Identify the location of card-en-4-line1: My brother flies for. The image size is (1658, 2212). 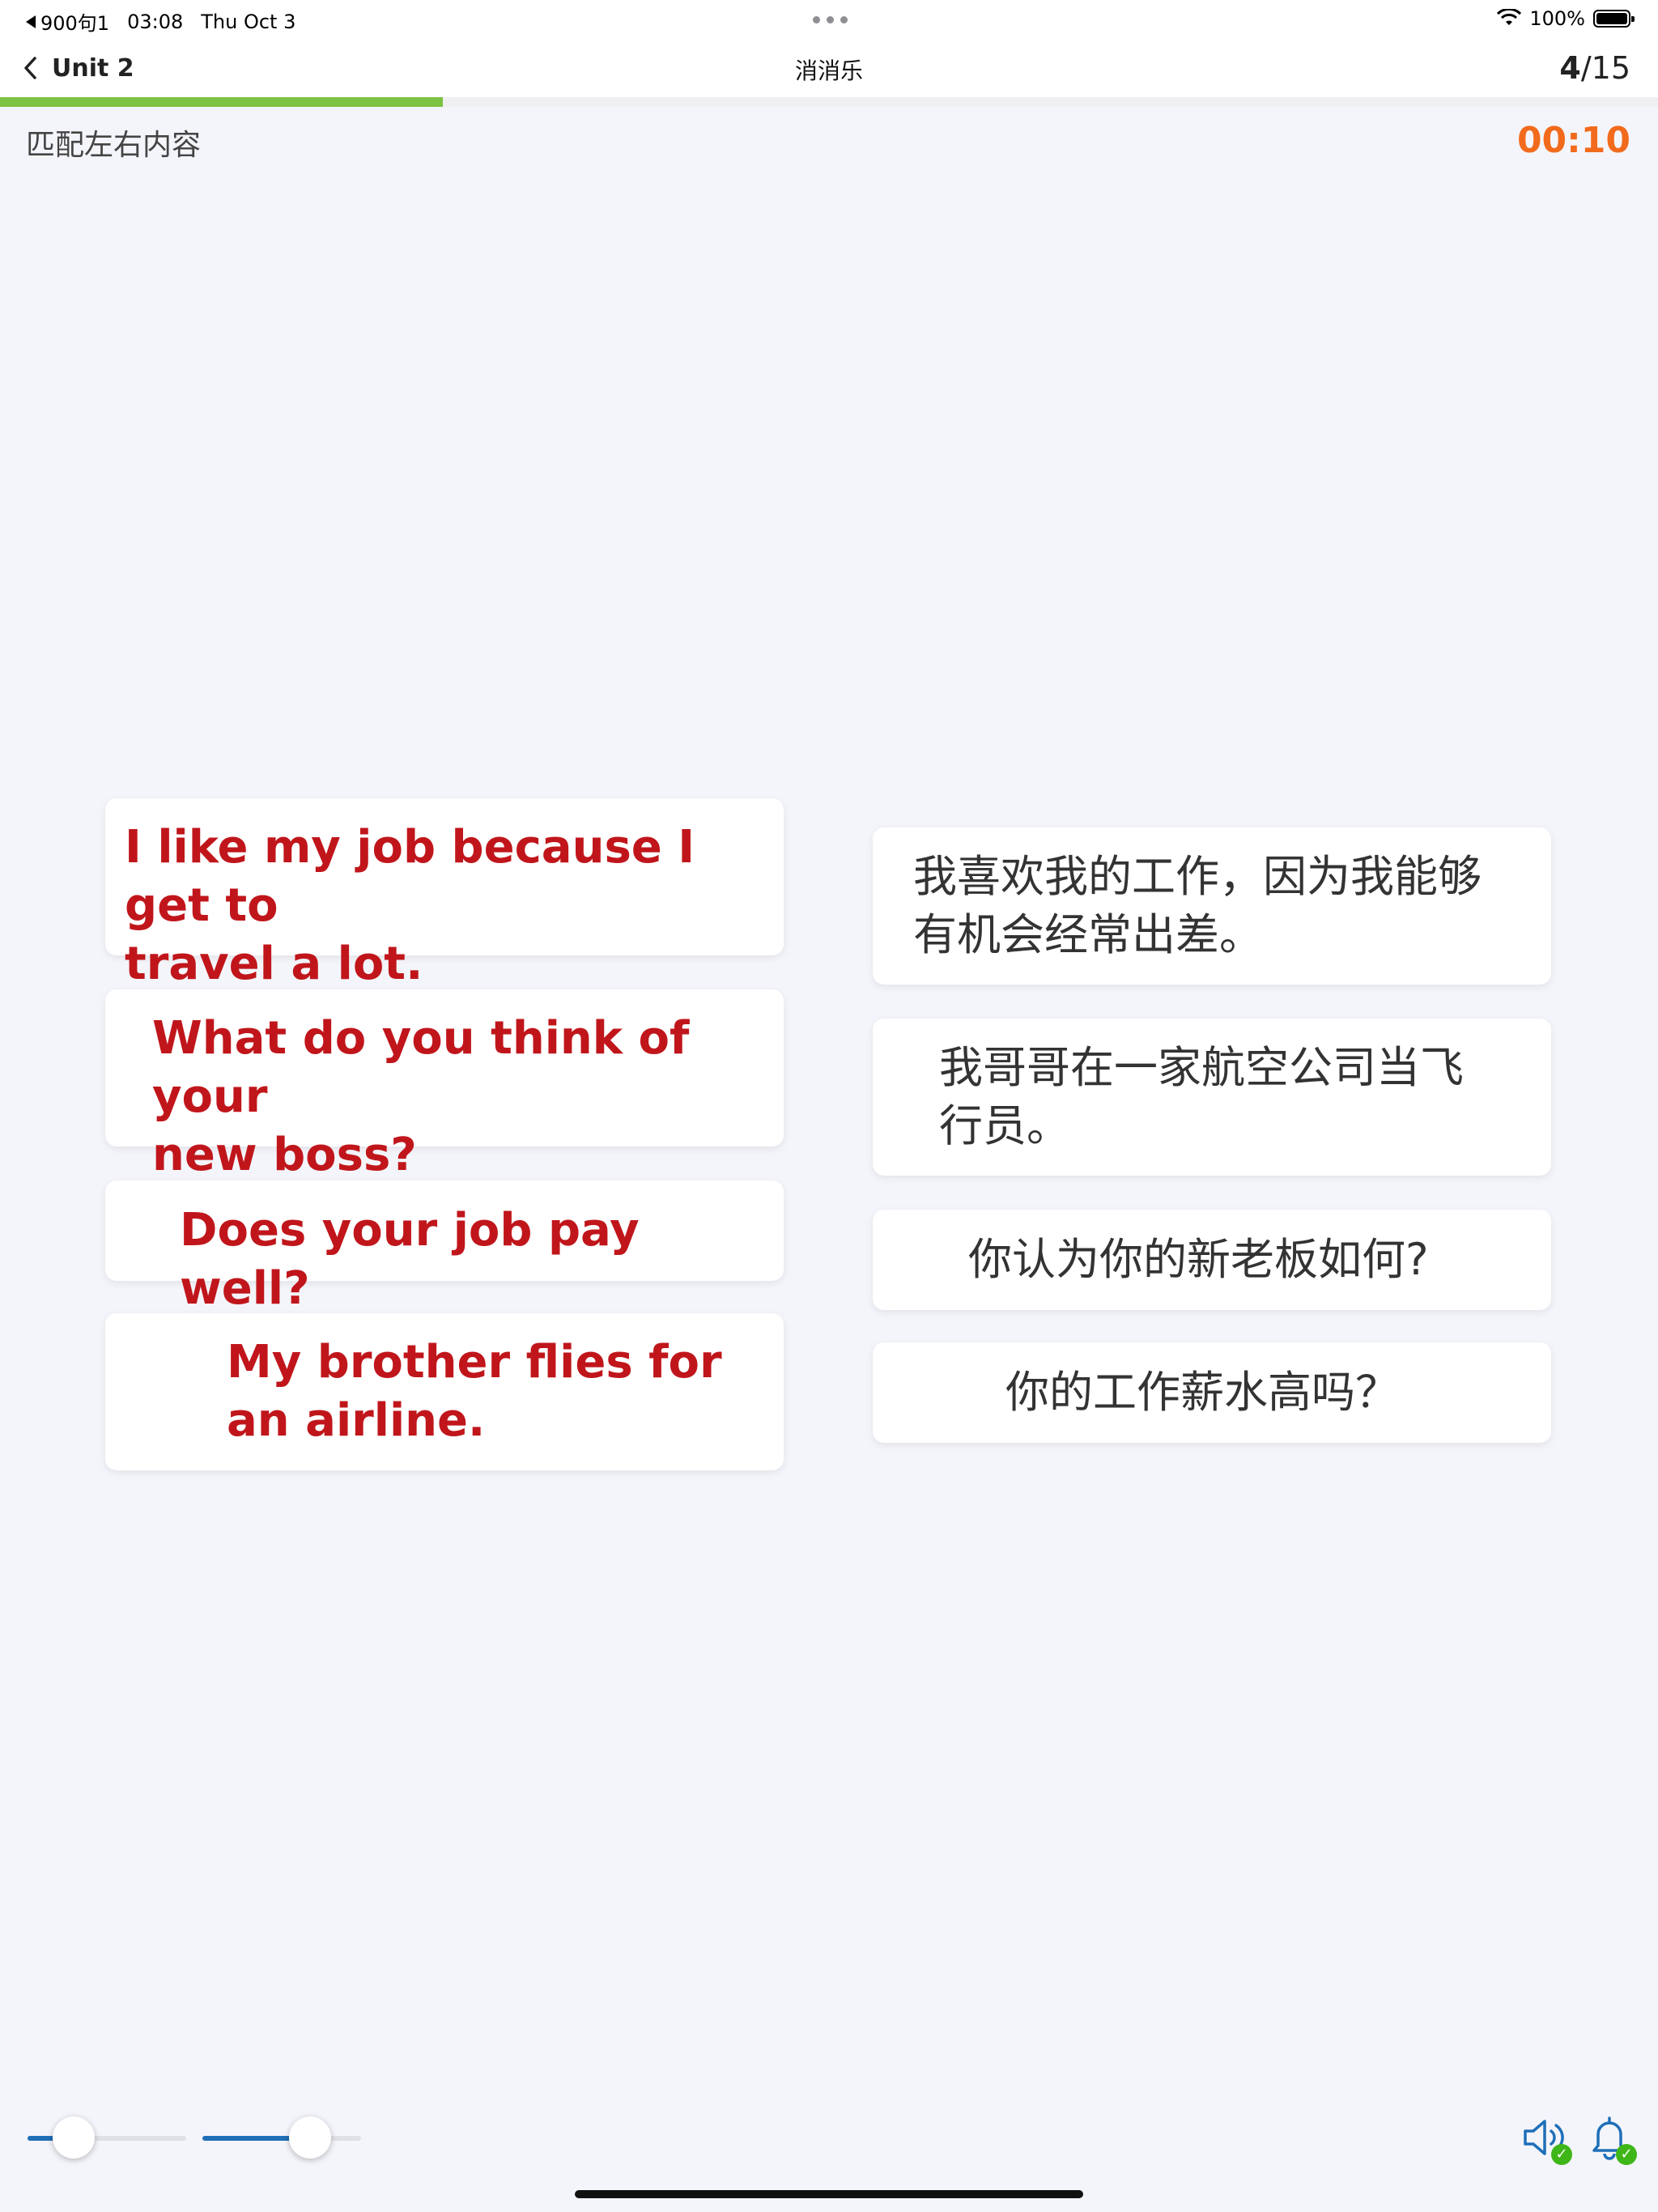
(474, 1363).